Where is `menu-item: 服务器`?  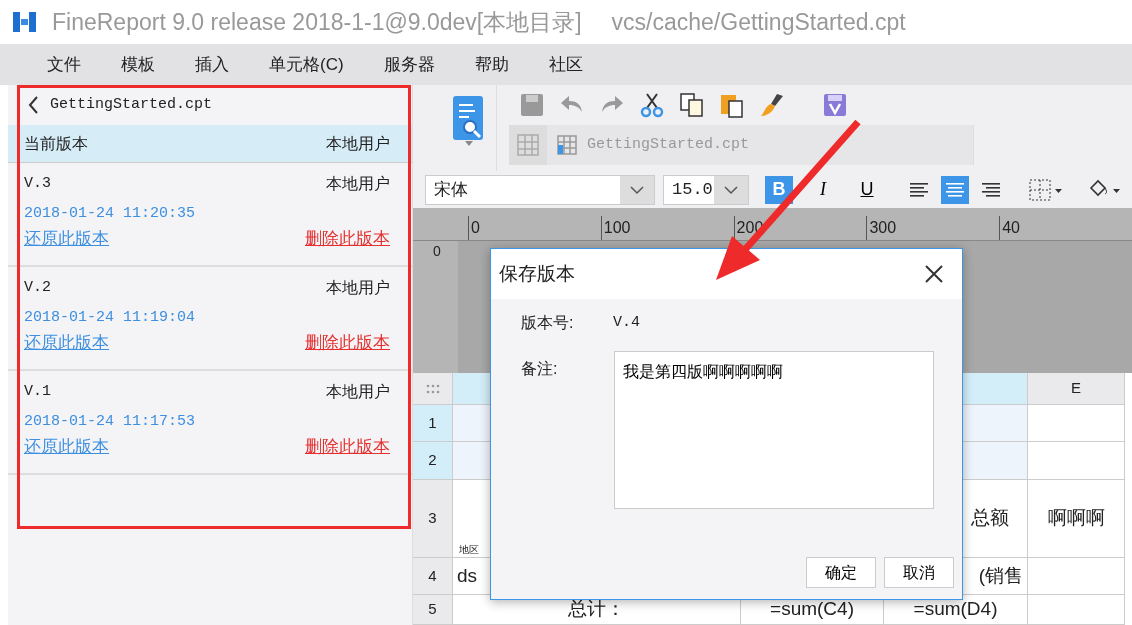
menu-item: 服务器 is located at coordinates (409, 64).